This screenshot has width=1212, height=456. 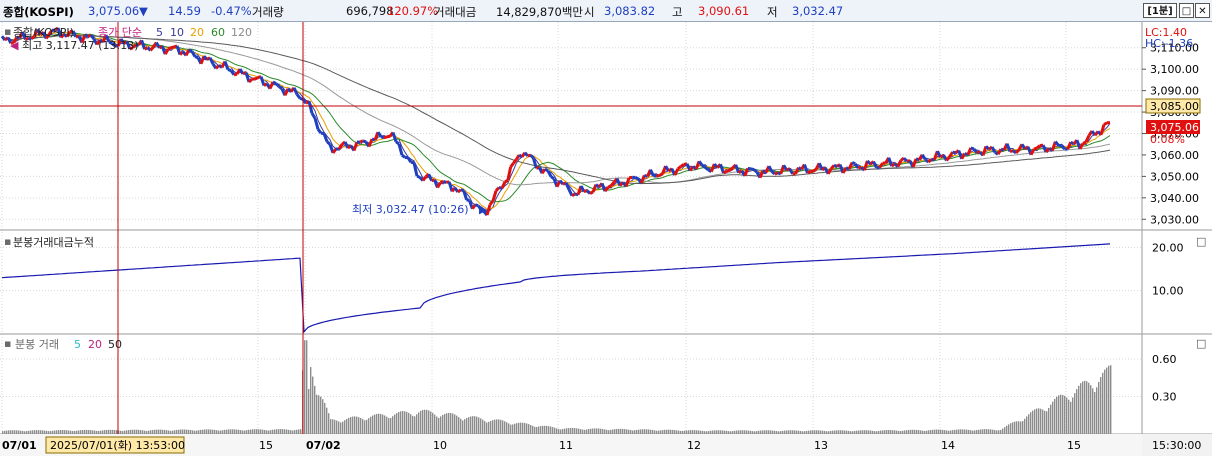 What do you see at coordinates (566, 445) in the screenshot?
I see `x-tick-label: 11` at bounding box center [566, 445].